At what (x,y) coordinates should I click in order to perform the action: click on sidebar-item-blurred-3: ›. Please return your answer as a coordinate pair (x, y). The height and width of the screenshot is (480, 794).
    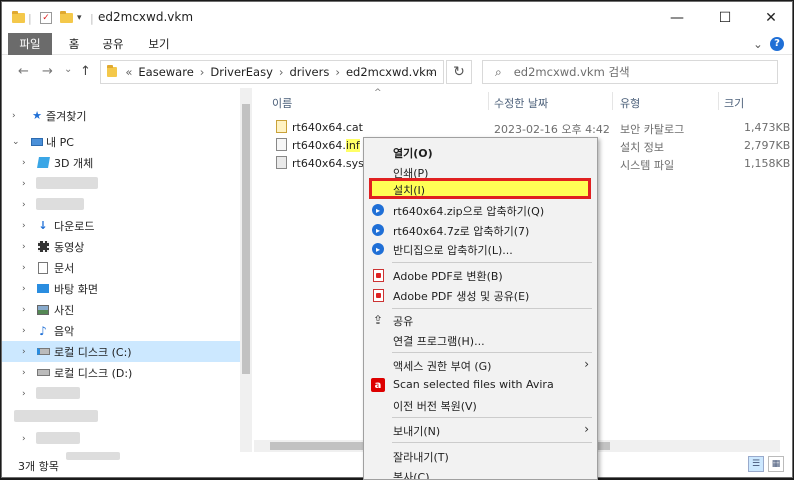
    Looking at the image, I should click on (121, 393).